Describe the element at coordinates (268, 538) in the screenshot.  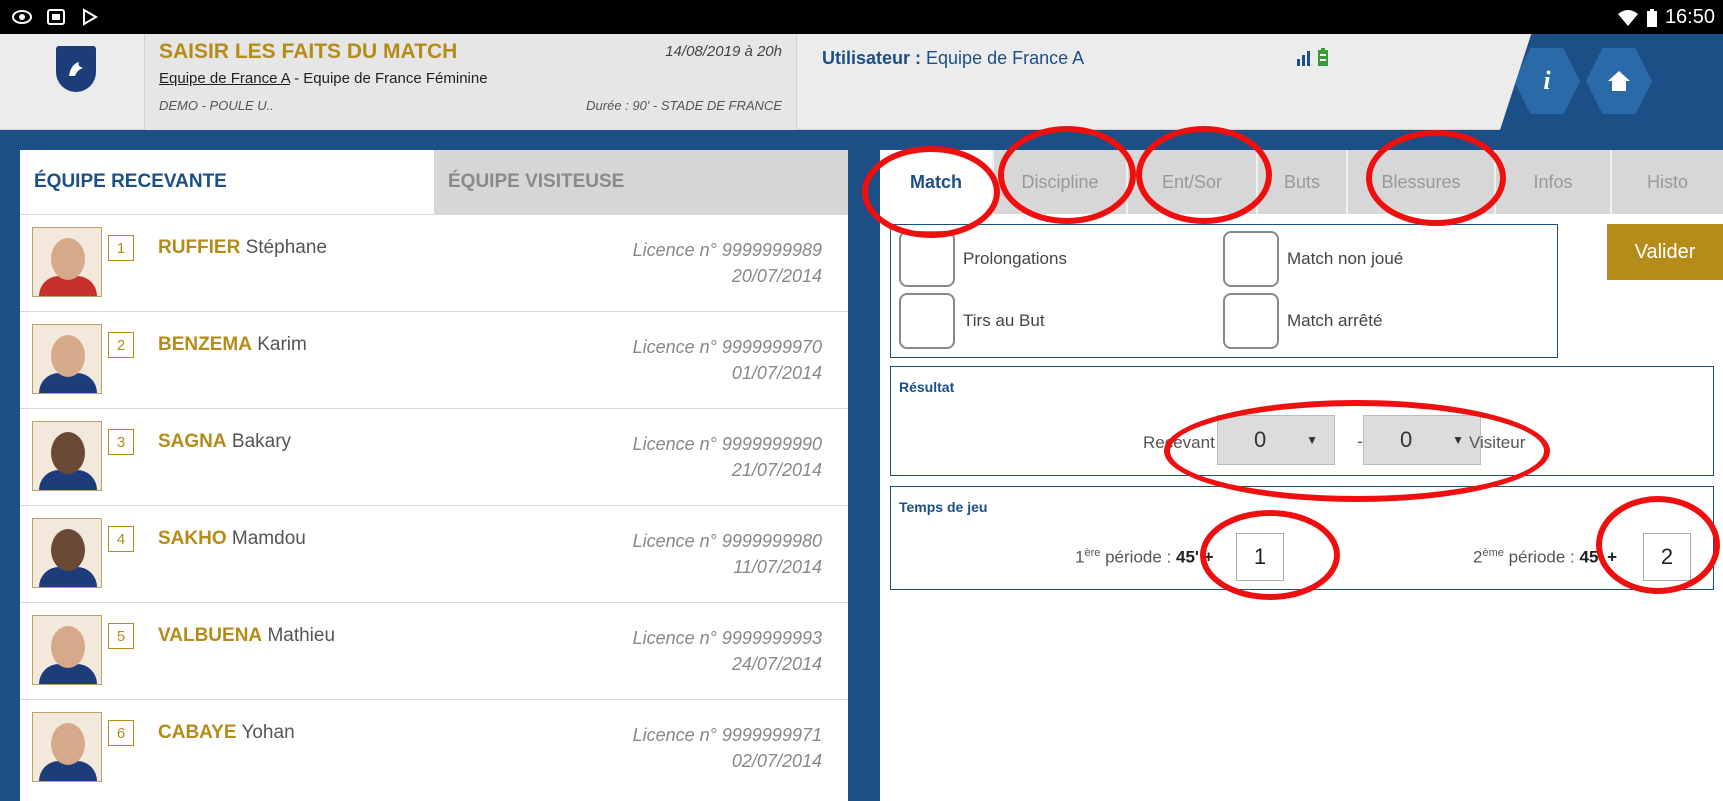
I see `player-first-name: Mamdou` at that location.